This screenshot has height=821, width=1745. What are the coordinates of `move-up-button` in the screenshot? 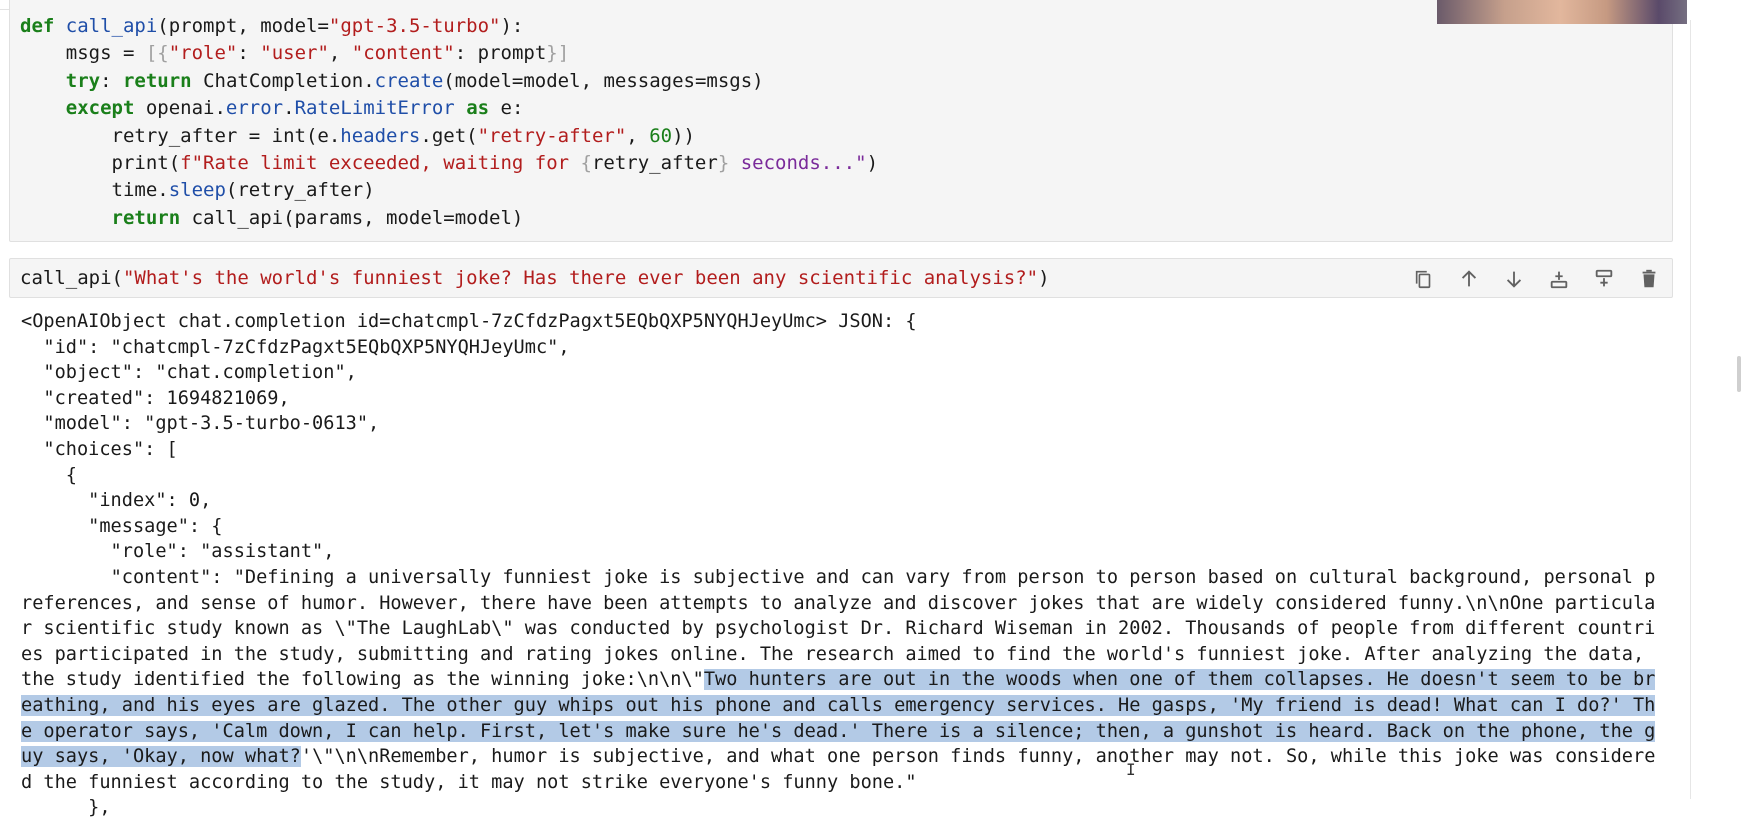 It's located at (1468, 279).